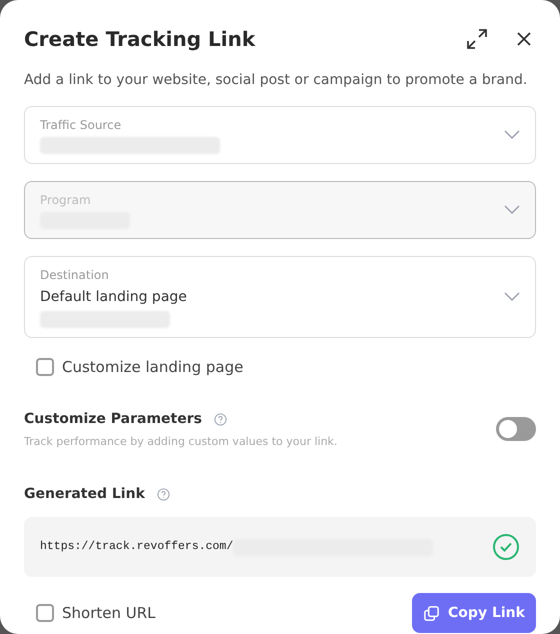 The image size is (560, 634). I want to click on dialog-title: Create Tracking Link, so click(140, 39).